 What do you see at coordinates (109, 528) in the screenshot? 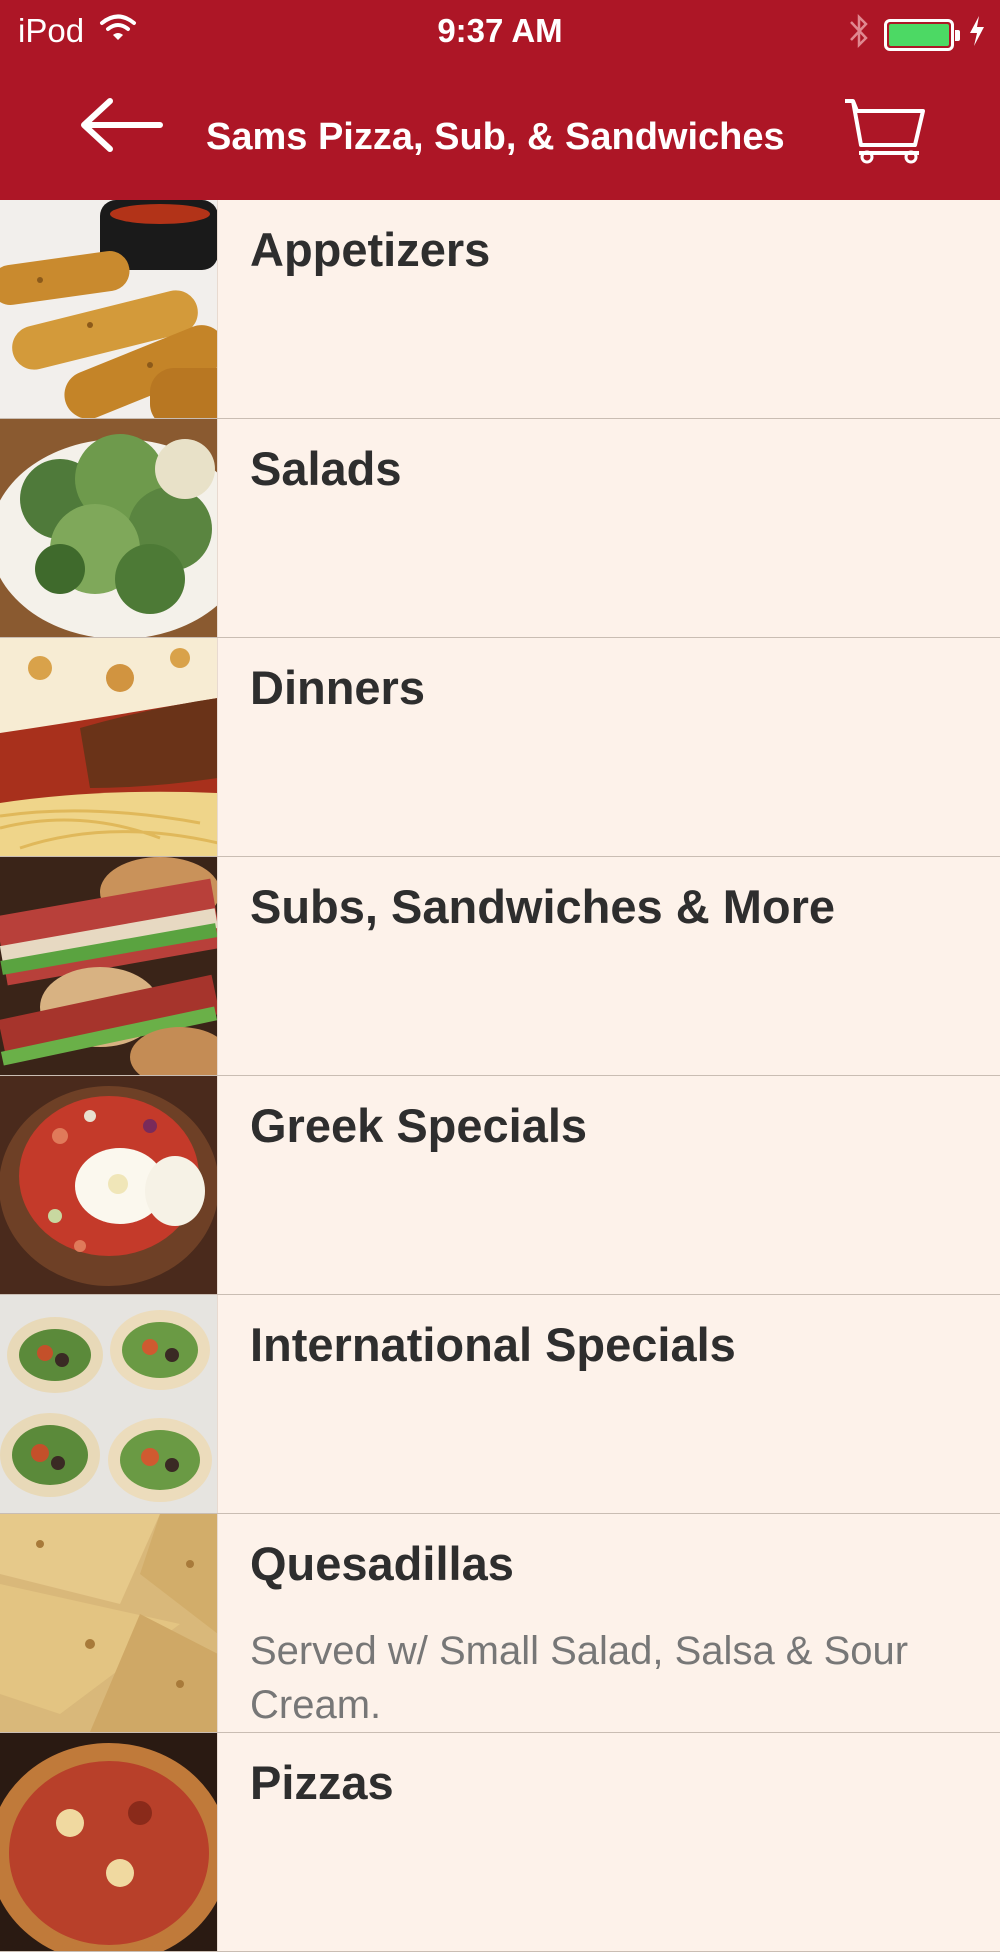
I see `caesar-salad-photo` at bounding box center [109, 528].